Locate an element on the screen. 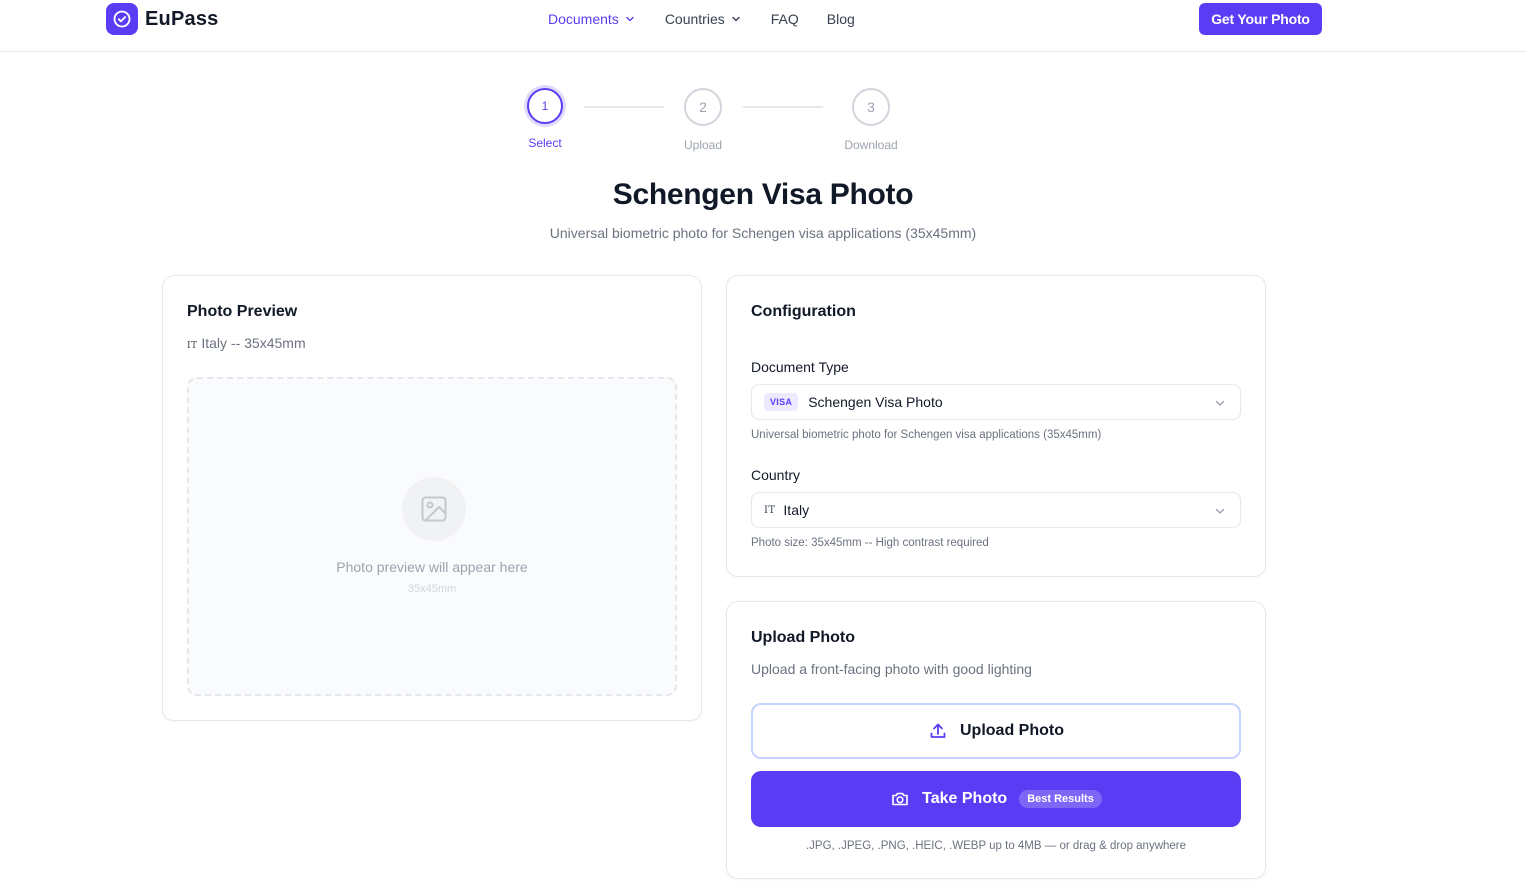 The image size is (1526, 883). nav-countries: Countries is located at coordinates (703, 19).